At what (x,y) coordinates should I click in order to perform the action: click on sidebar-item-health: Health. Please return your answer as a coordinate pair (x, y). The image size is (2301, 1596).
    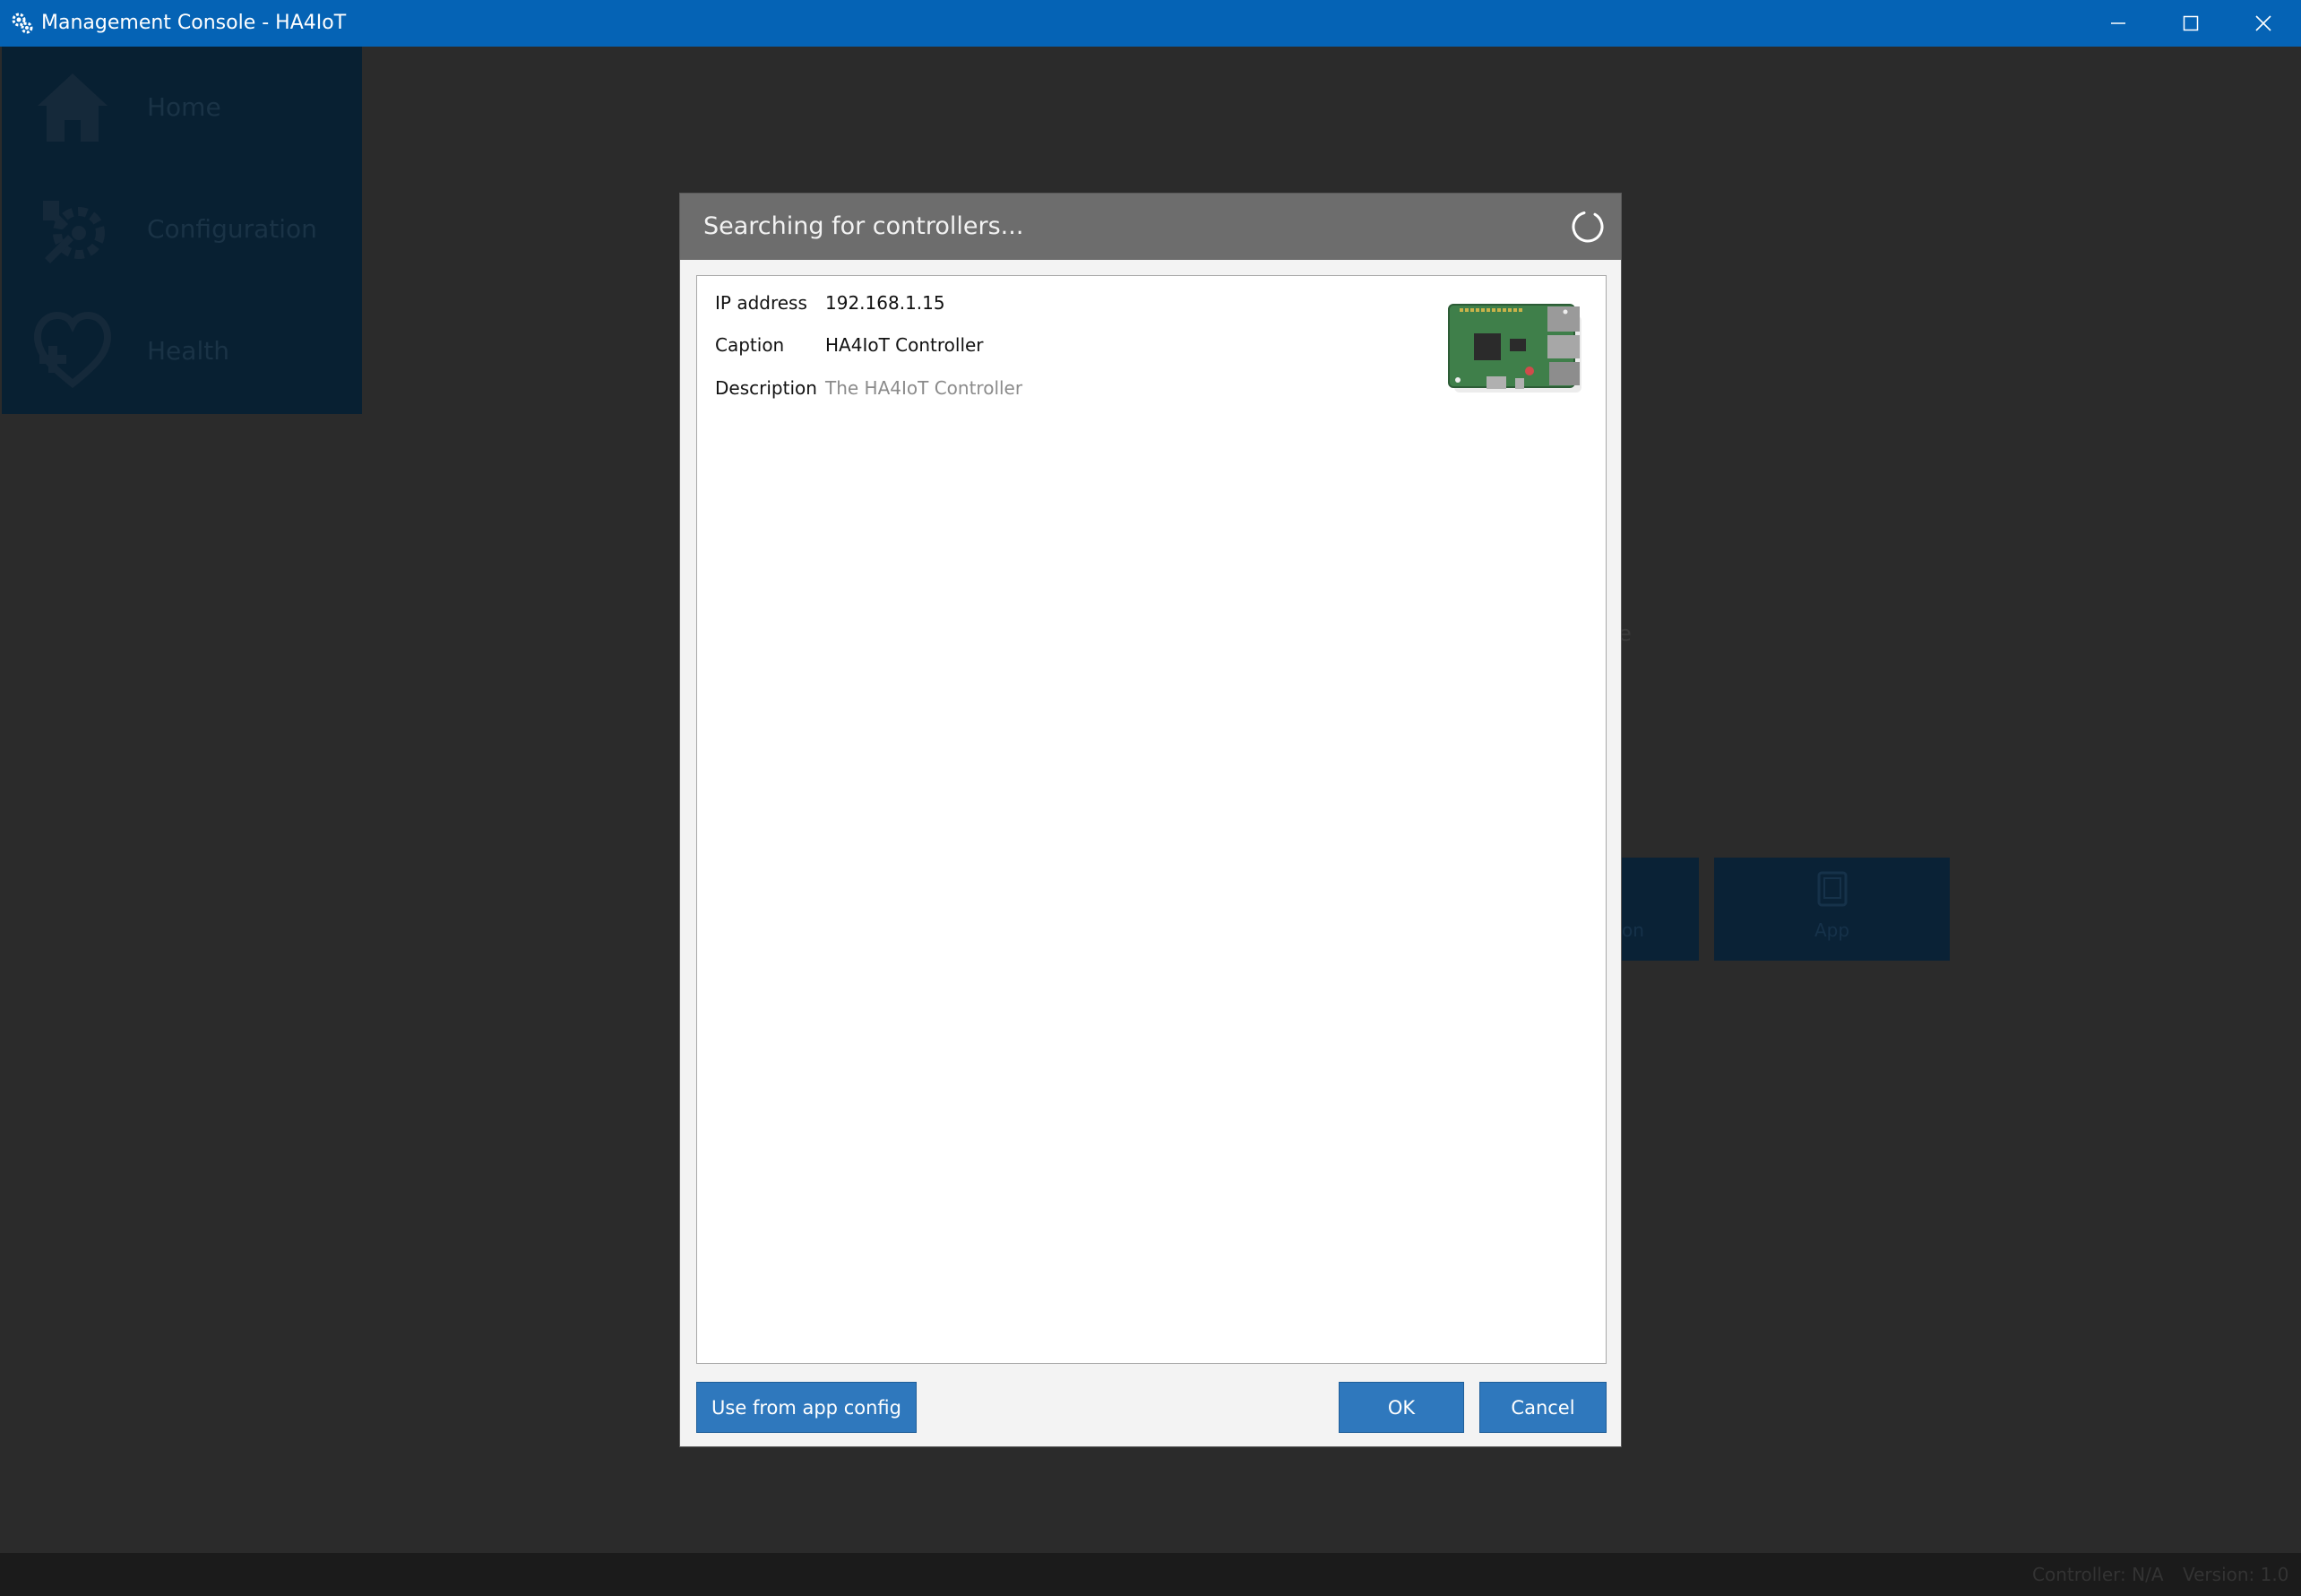
    Looking at the image, I should click on (182, 351).